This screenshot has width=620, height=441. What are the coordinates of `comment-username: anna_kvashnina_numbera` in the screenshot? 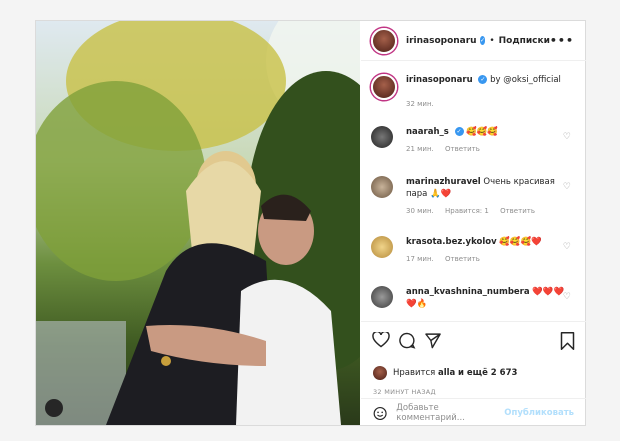 It's located at (468, 292).